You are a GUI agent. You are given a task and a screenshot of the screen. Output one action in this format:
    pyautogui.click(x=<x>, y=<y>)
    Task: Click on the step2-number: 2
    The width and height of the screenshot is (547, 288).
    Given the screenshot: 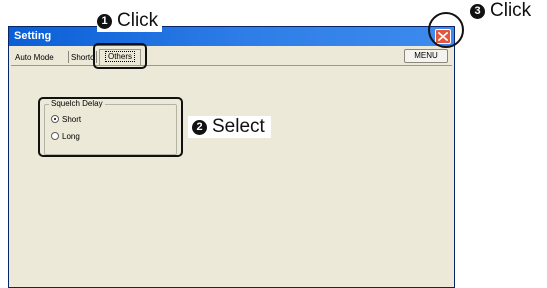 What is the action you would take?
    pyautogui.click(x=199, y=127)
    